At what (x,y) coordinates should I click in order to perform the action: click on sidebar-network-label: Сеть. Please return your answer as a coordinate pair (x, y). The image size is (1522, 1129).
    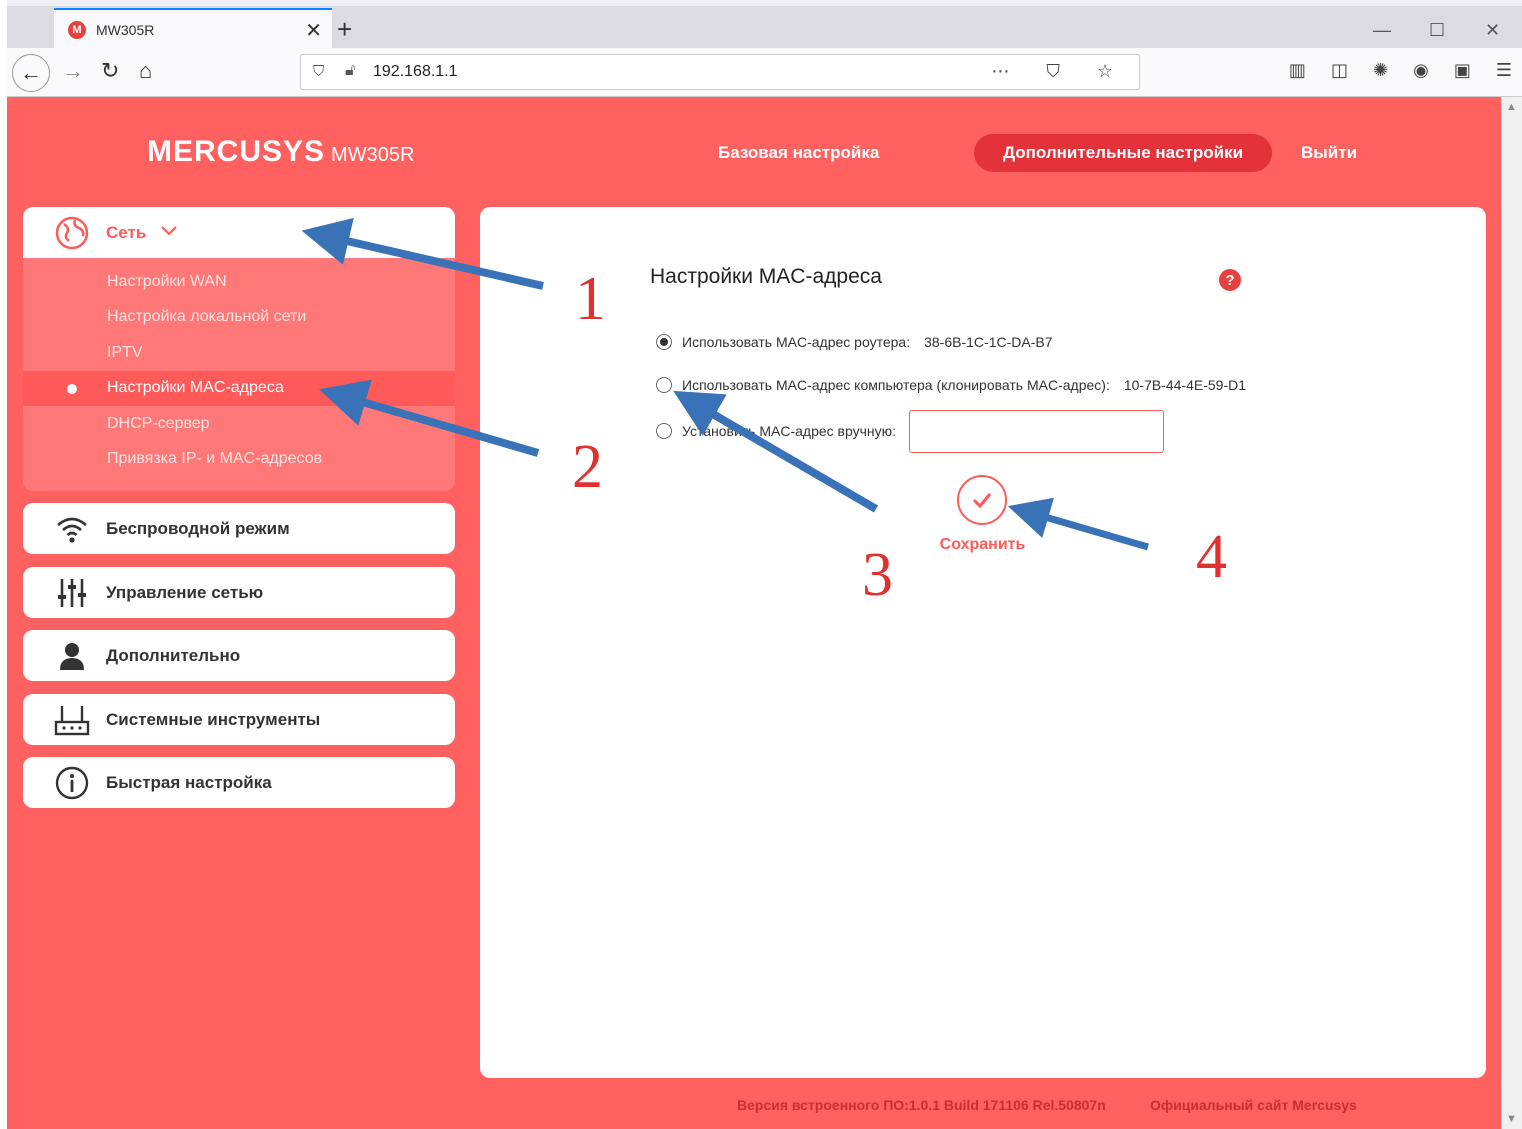
    Looking at the image, I should click on (126, 232).